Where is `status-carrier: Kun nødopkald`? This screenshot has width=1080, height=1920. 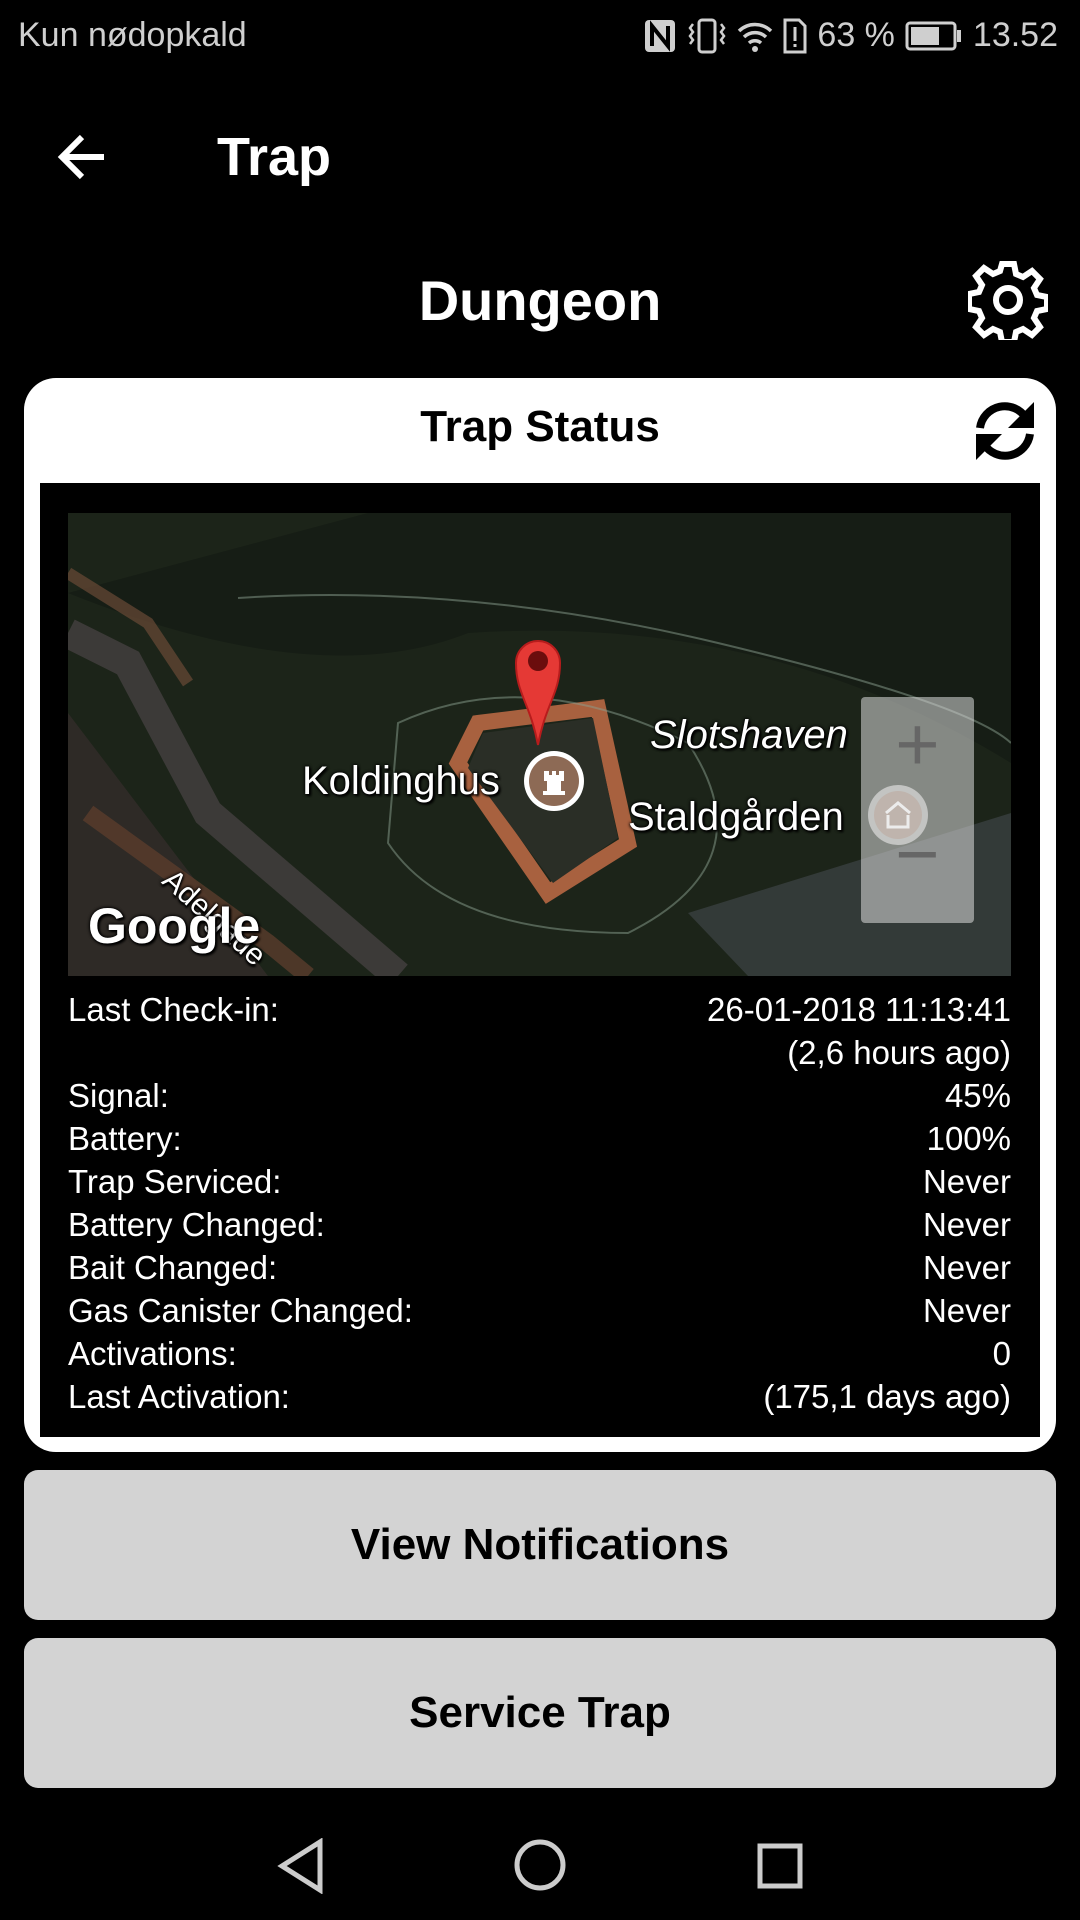 status-carrier: Kun nødopkald is located at coordinates (132, 35).